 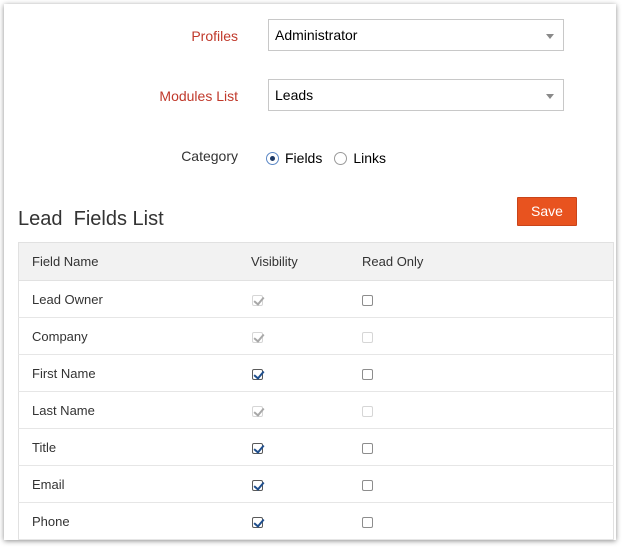 I want to click on header-read-only: Read Only, so click(x=488, y=261).